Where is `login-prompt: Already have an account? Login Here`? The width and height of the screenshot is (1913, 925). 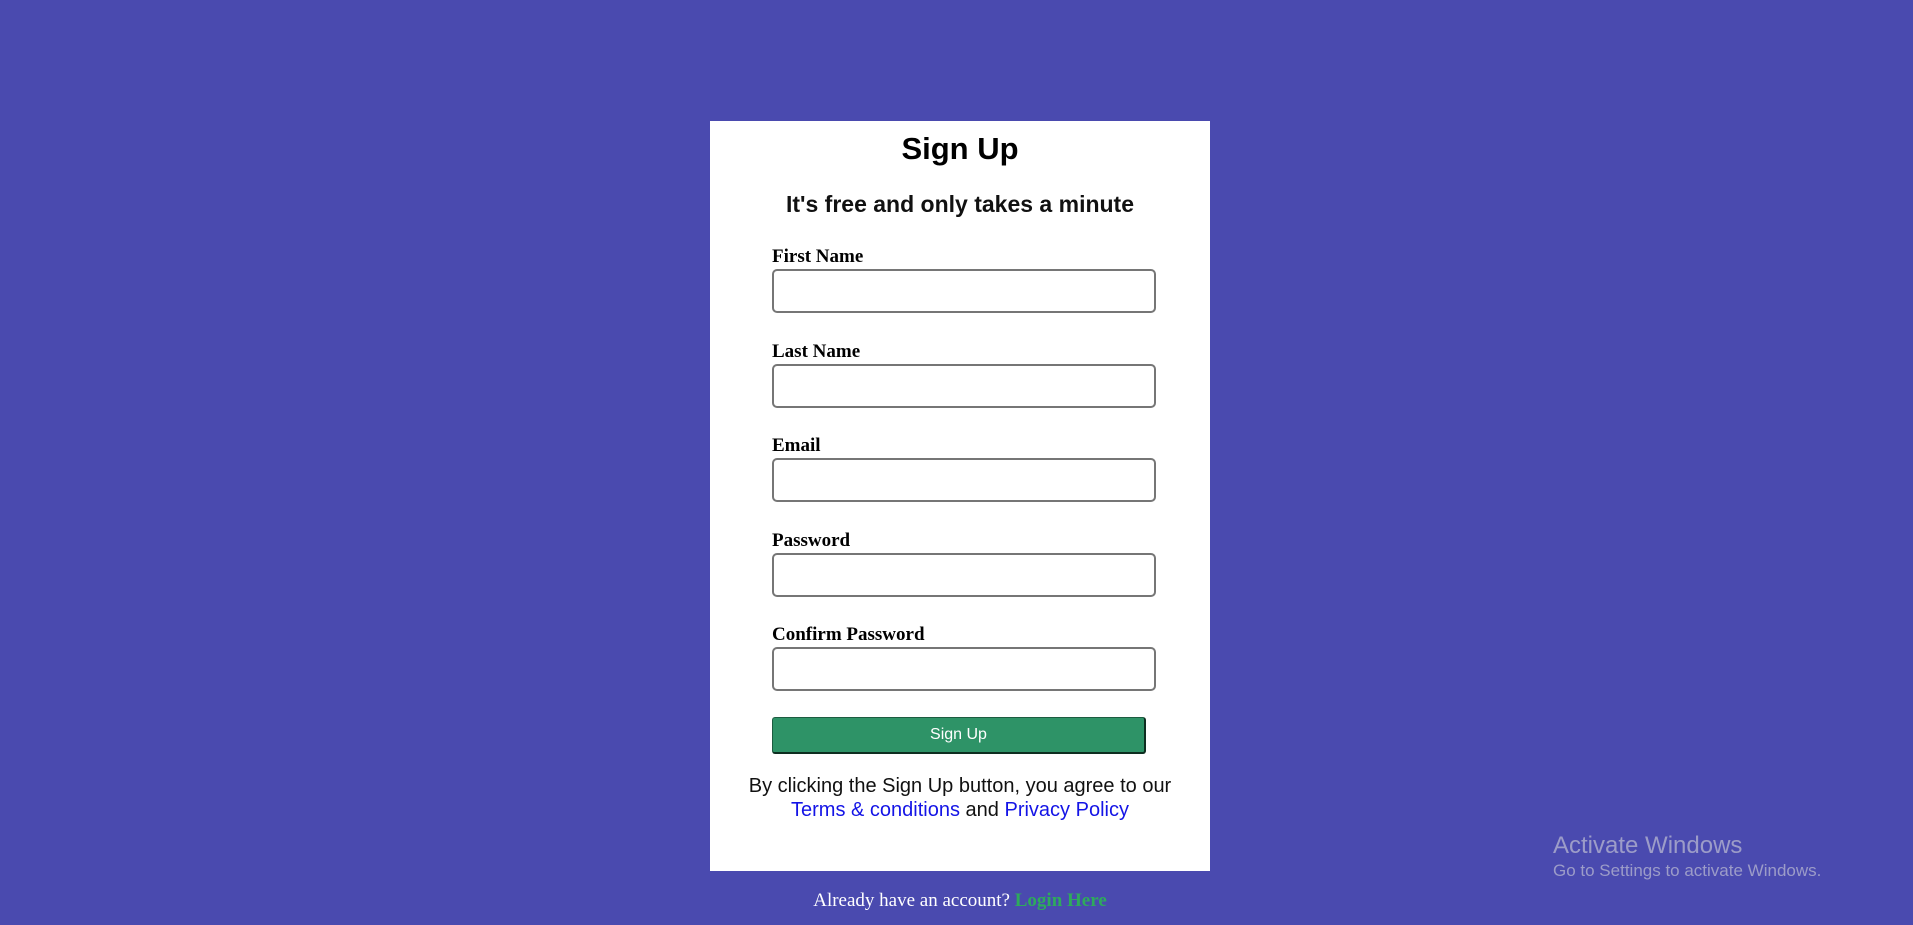
login-prompt: Already have an account? Login Here is located at coordinates (956, 901).